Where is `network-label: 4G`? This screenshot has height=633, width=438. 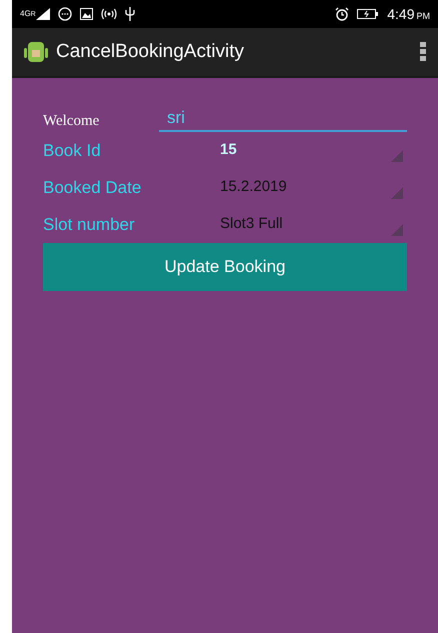
network-label: 4G is located at coordinates (25, 14).